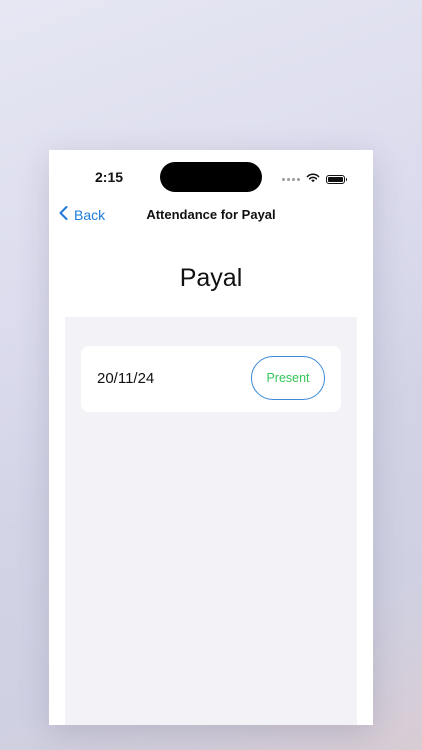 The height and width of the screenshot is (750, 422). I want to click on status-time: 2:15, so click(109, 177).